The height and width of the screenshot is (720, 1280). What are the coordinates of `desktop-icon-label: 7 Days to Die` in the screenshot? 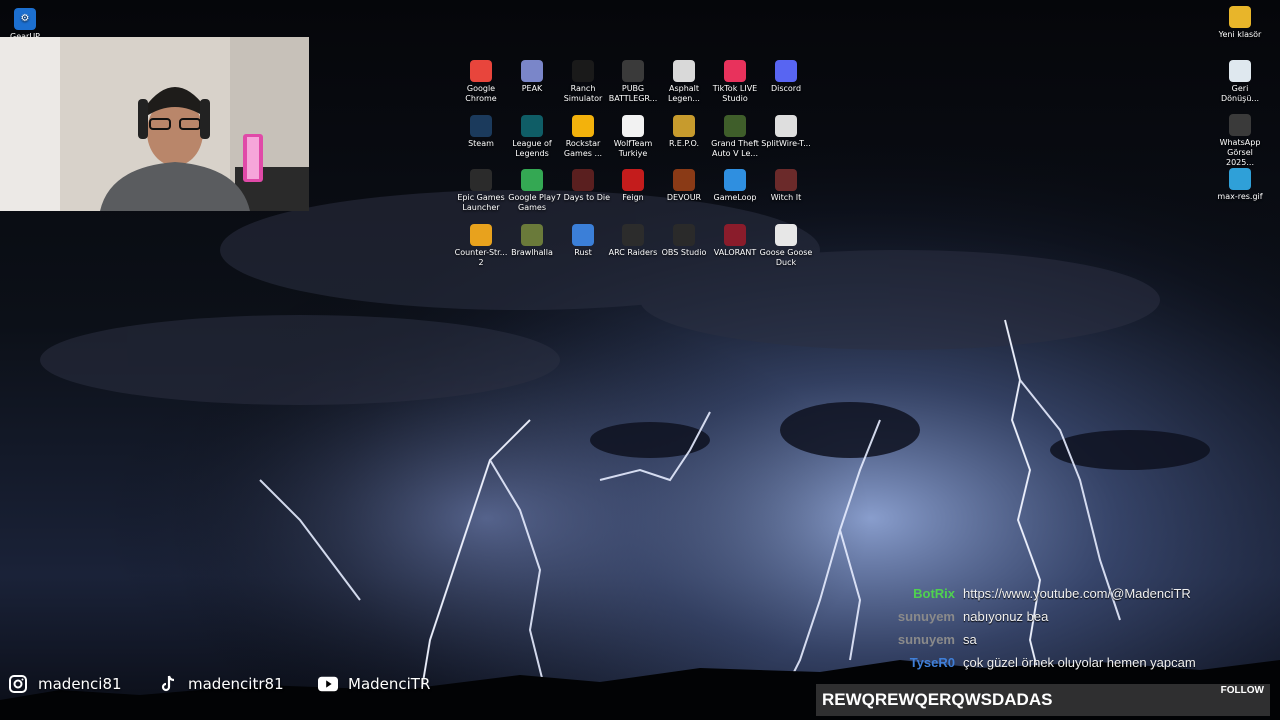 It's located at (583, 197).